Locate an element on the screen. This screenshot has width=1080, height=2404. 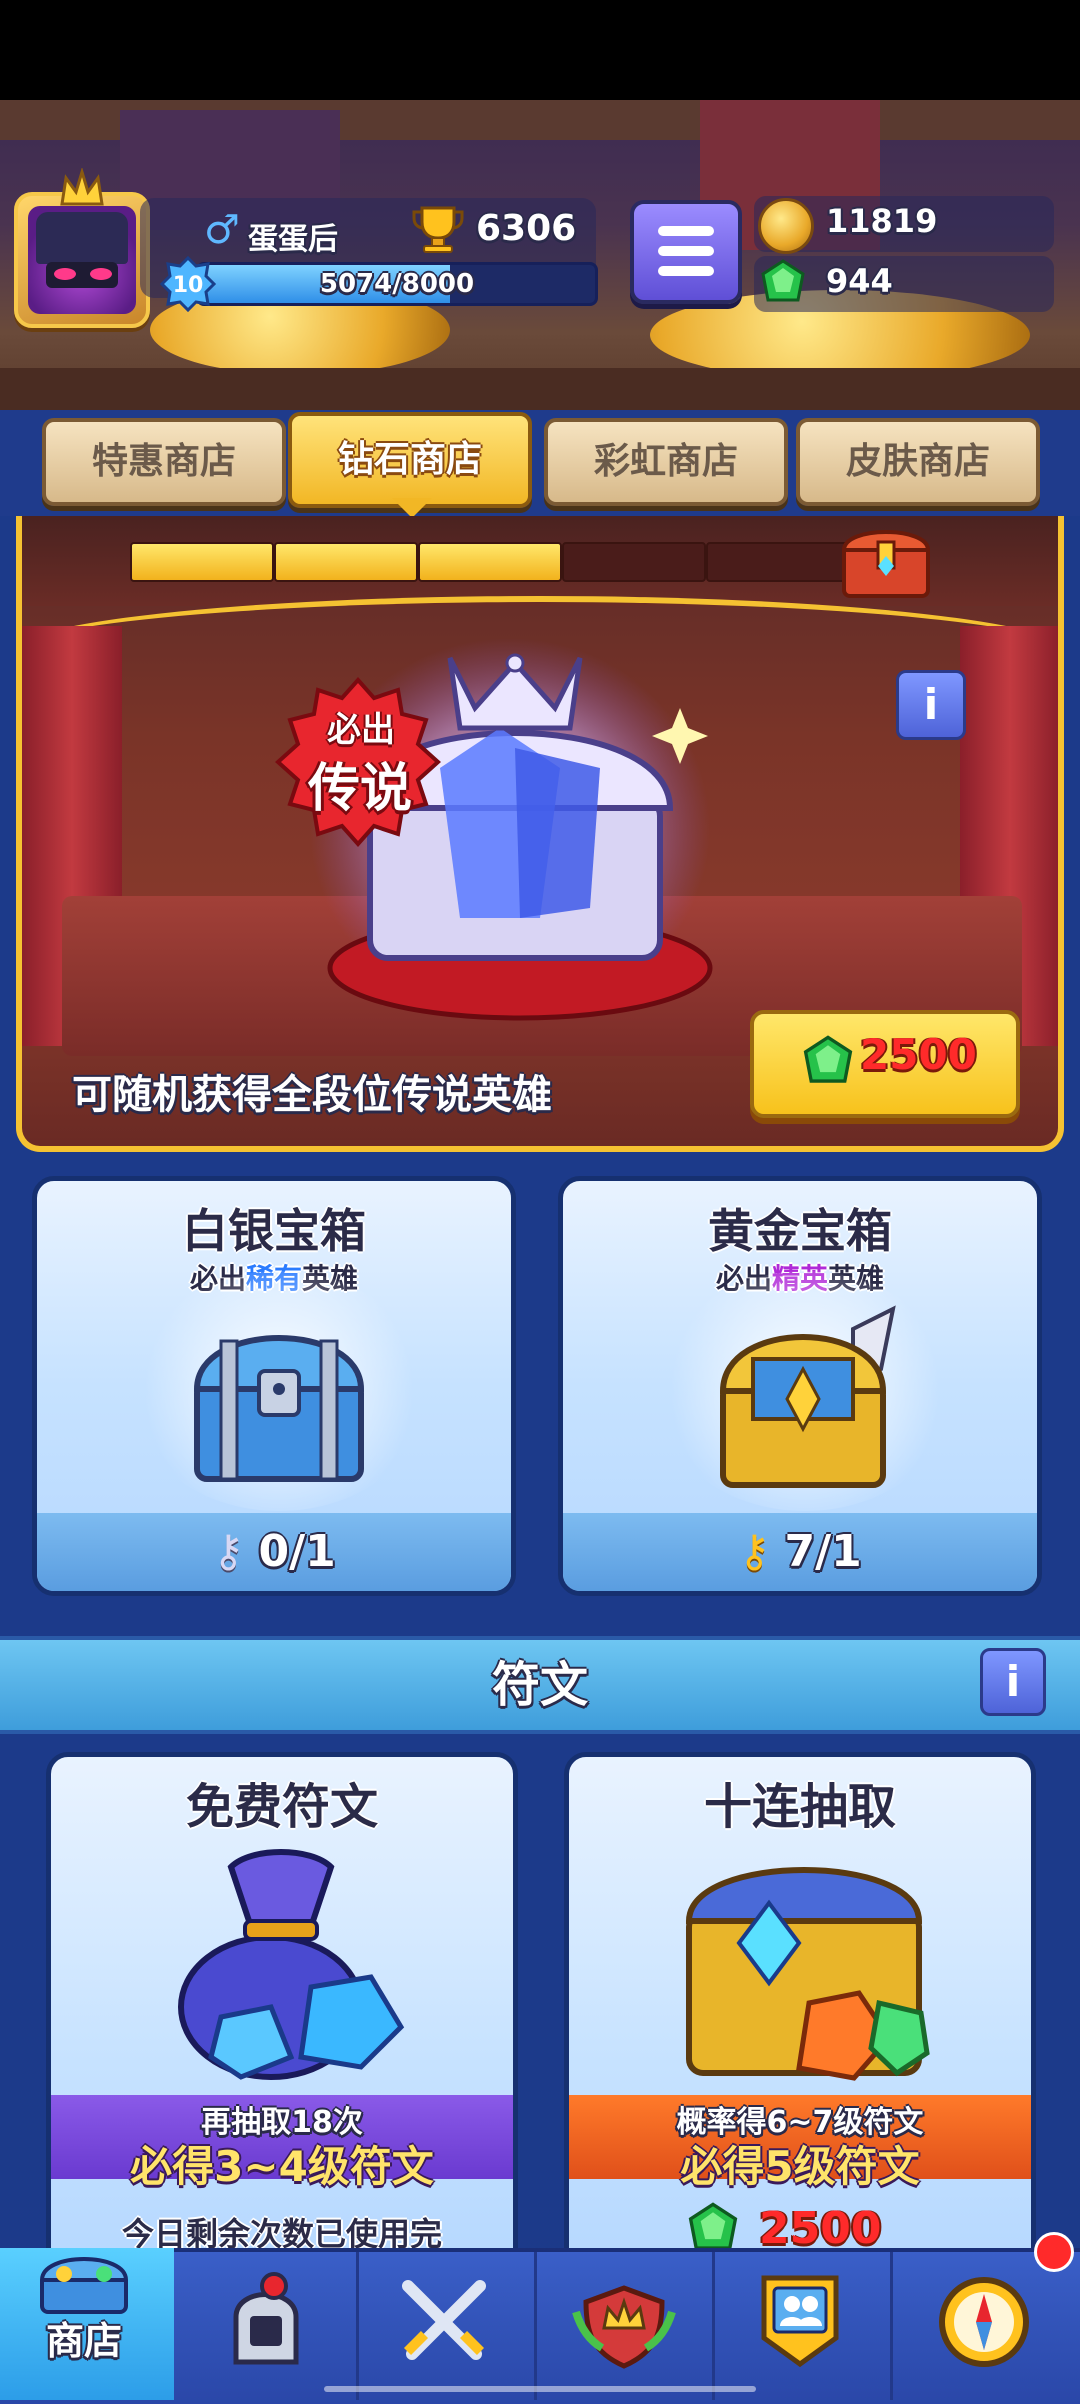
tab-label: 钻石商店 is located at coordinates (409, 459).